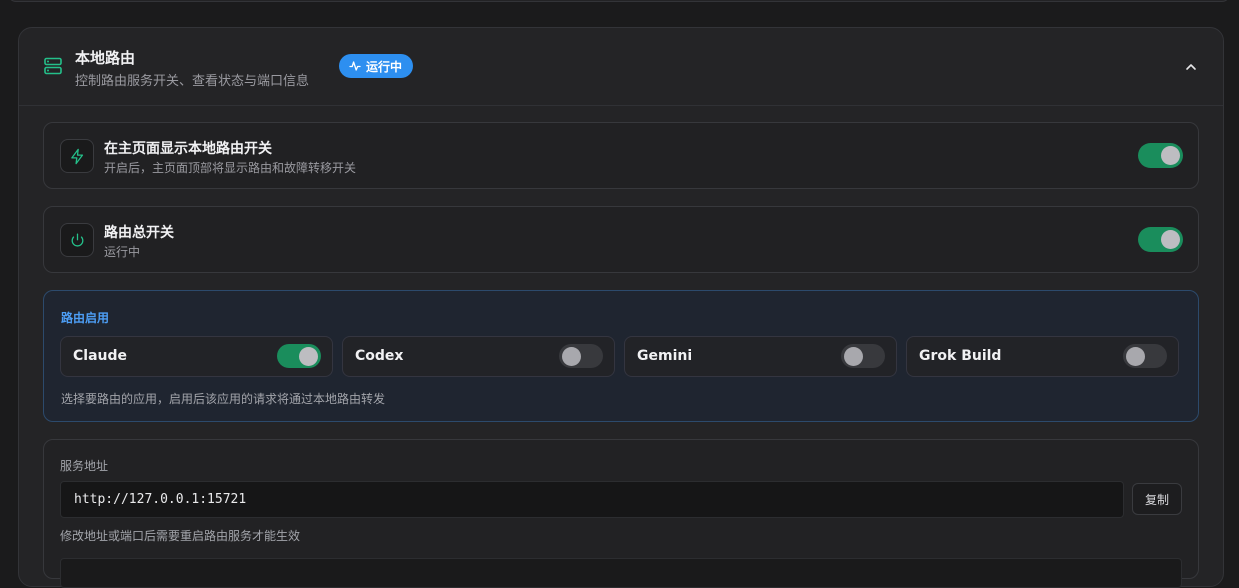 Image resolution: width=1239 pixels, height=588 pixels. I want to click on section-header: 本地路由 控制路由服务开关、查看状态与端口信息 运行中, so click(621, 67).